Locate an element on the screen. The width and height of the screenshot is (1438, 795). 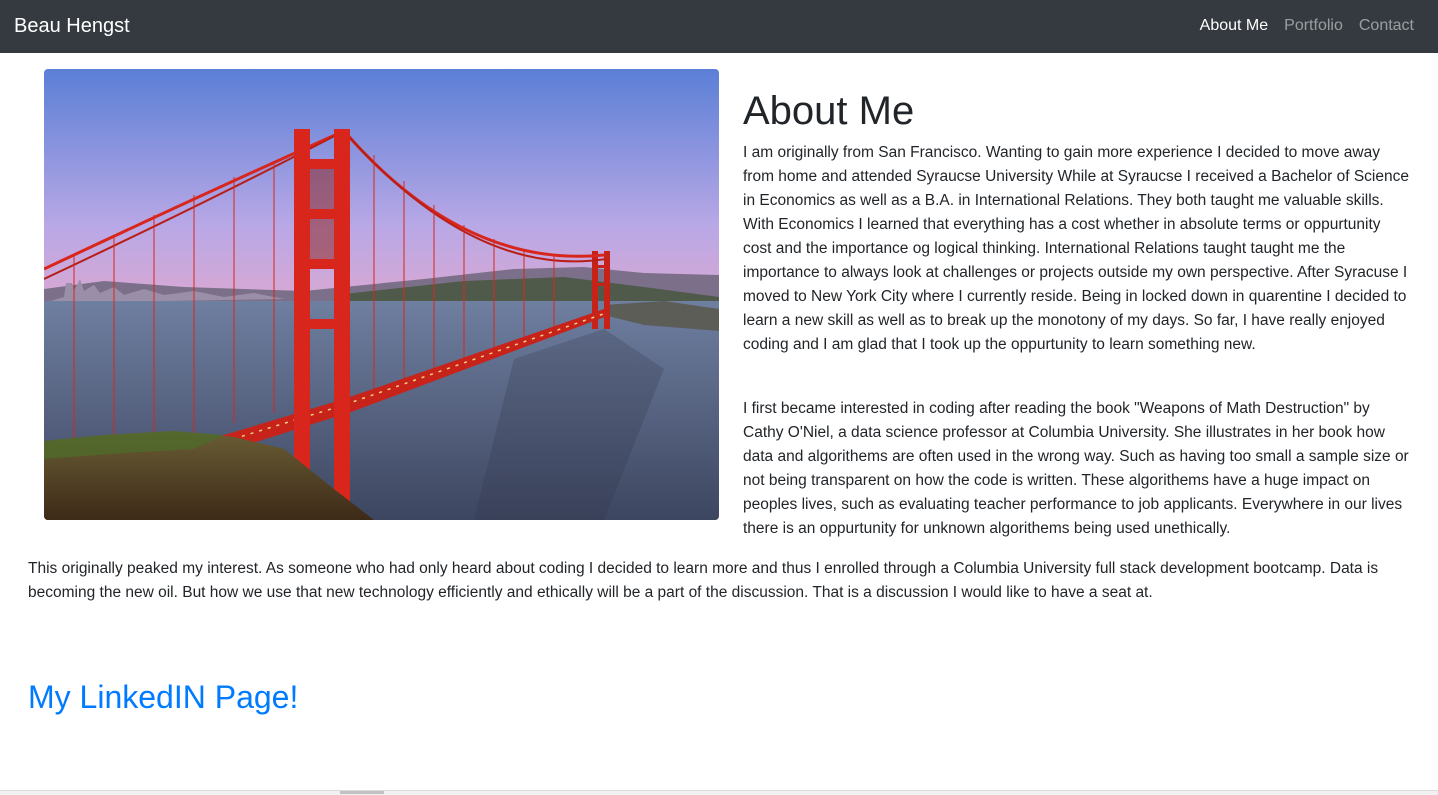
nav-links: About Me Portfolio Contact is located at coordinates (1307, 26).